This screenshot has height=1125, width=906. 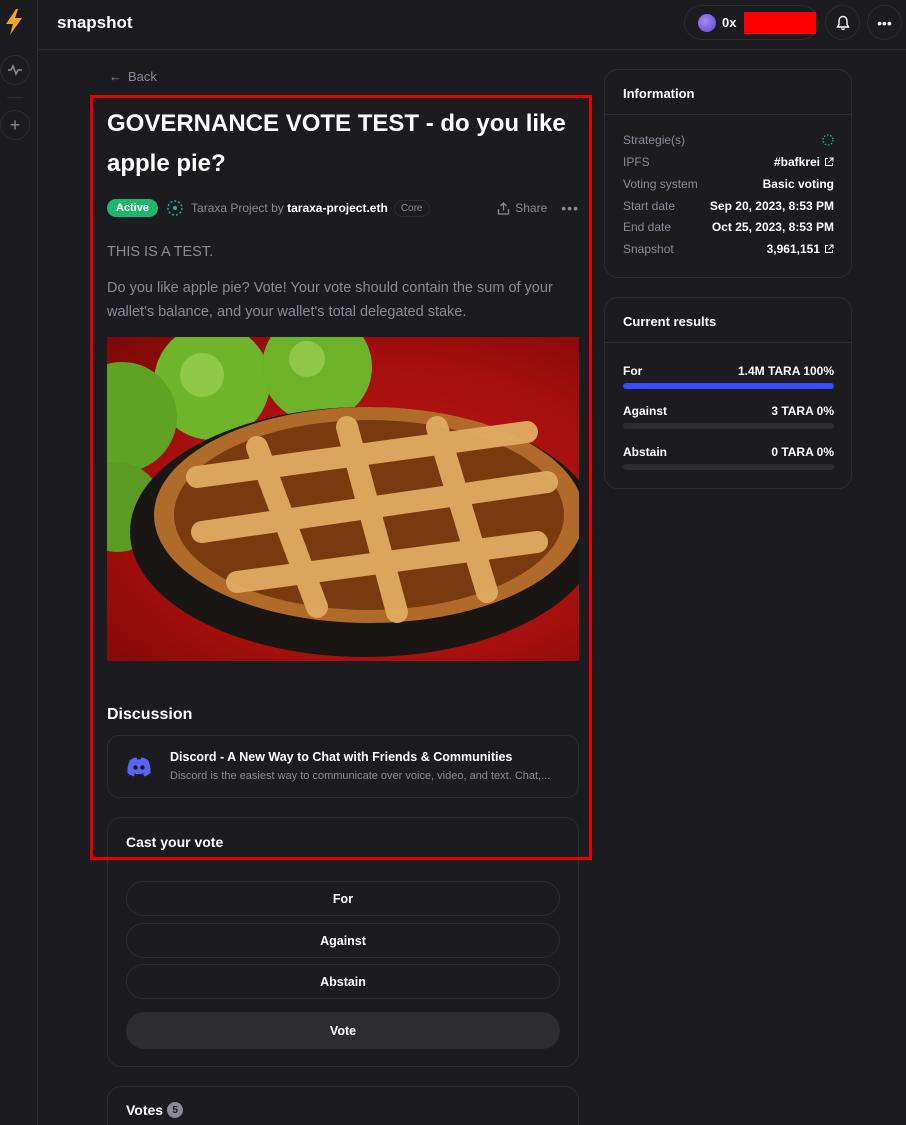 What do you see at coordinates (707, 22) in the screenshot?
I see `avatar` at bounding box center [707, 22].